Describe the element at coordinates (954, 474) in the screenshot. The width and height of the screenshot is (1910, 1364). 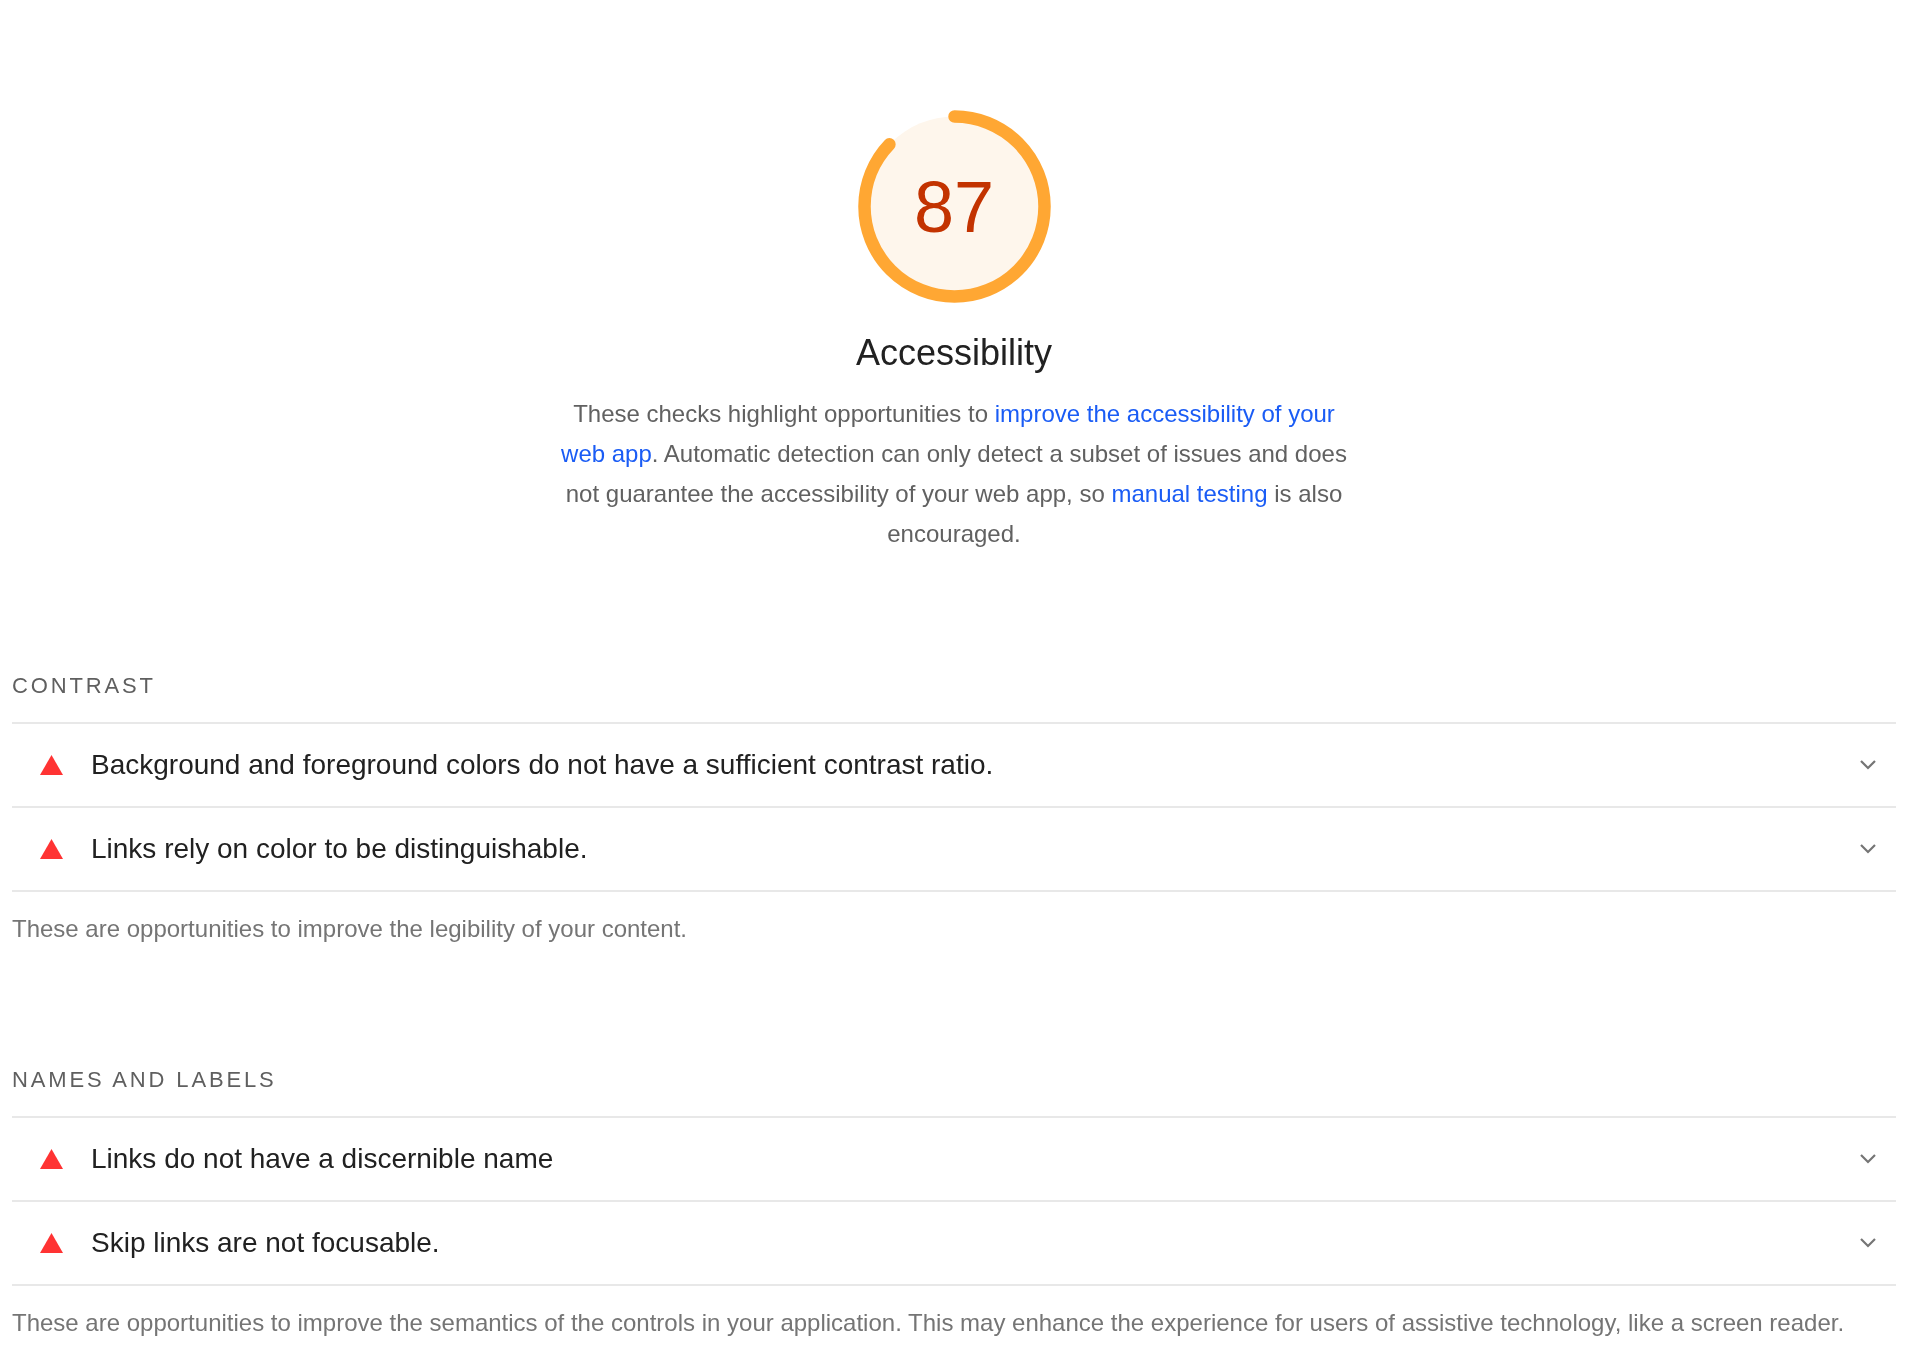
I see `category-description: These checks highlight opportunities to improve the accessibility of your web app. Automatic detection can only detect a subset of issues and does not guarantee the accessibility of your web app, so manual testing is also encouraged.` at that location.